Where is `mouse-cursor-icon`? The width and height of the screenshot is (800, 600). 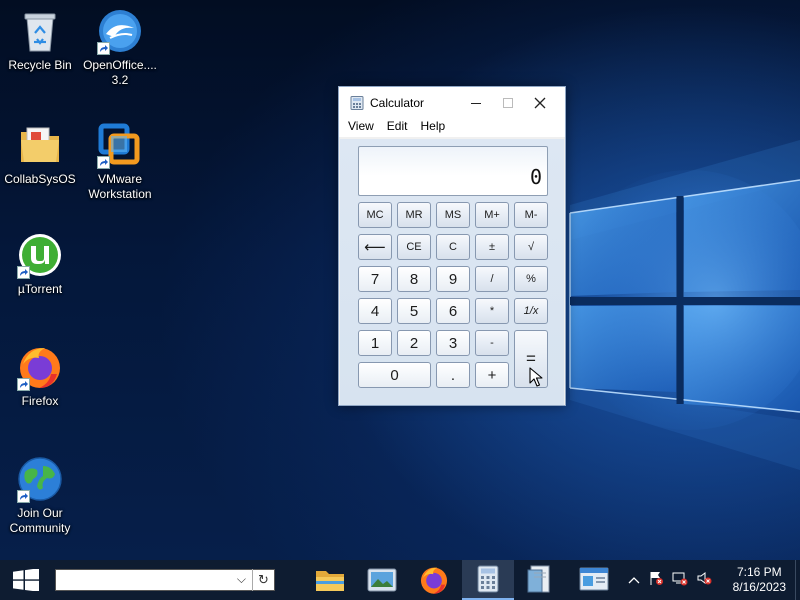 mouse-cursor-icon is located at coordinates (536, 377).